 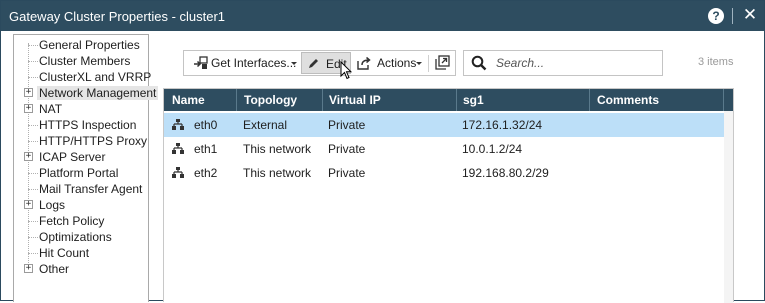 I want to click on cell-sg1: 10.0.1.2/24, so click(x=492, y=149).